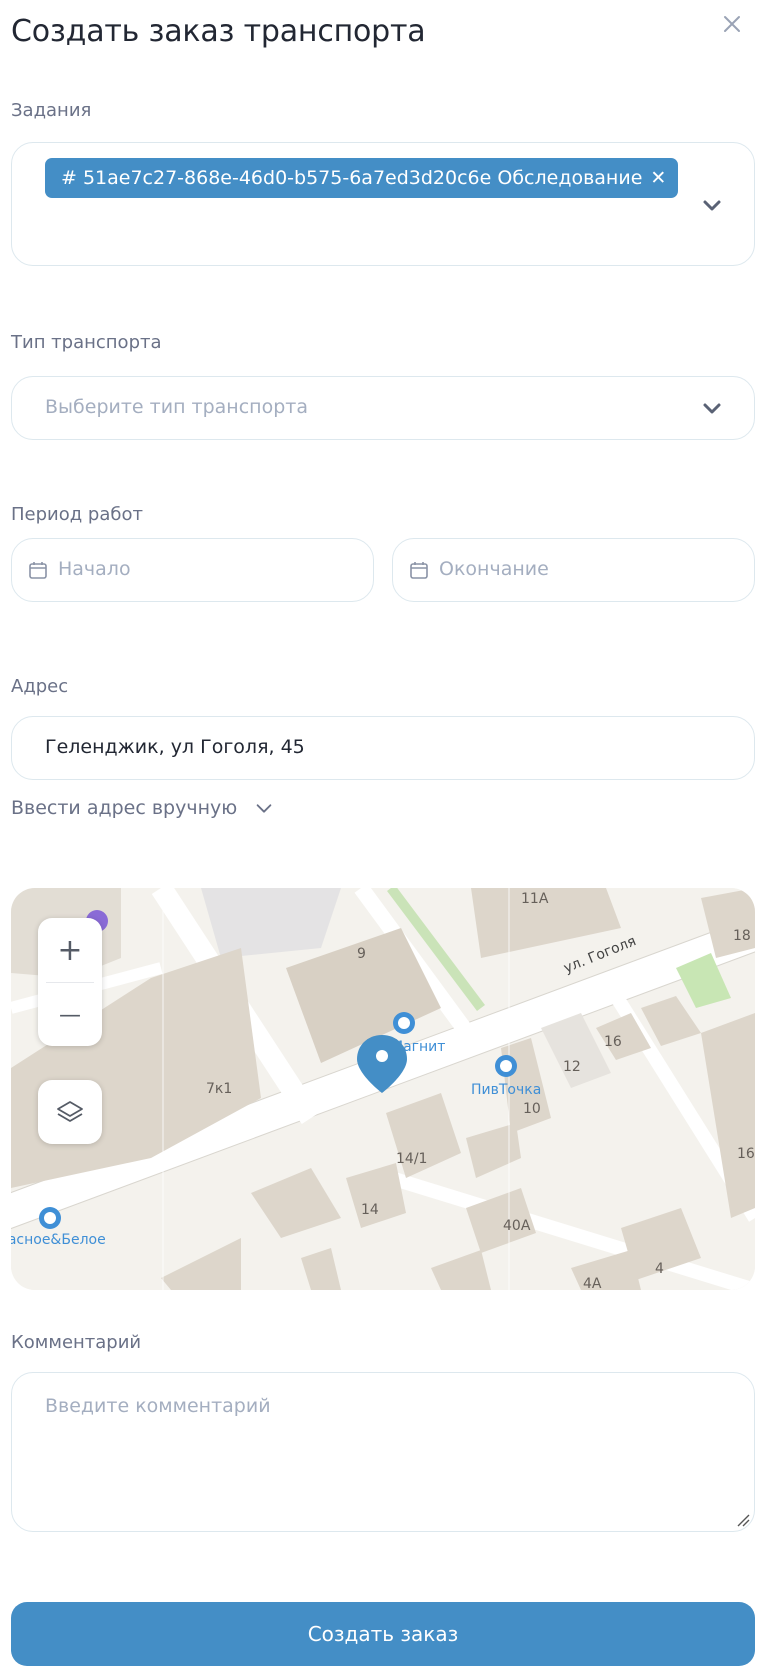 The height and width of the screenshot is (1669, 762). Describe the element at coordinates (517, 1226) in the screenshot. I see `building-label: 40А` at that location.